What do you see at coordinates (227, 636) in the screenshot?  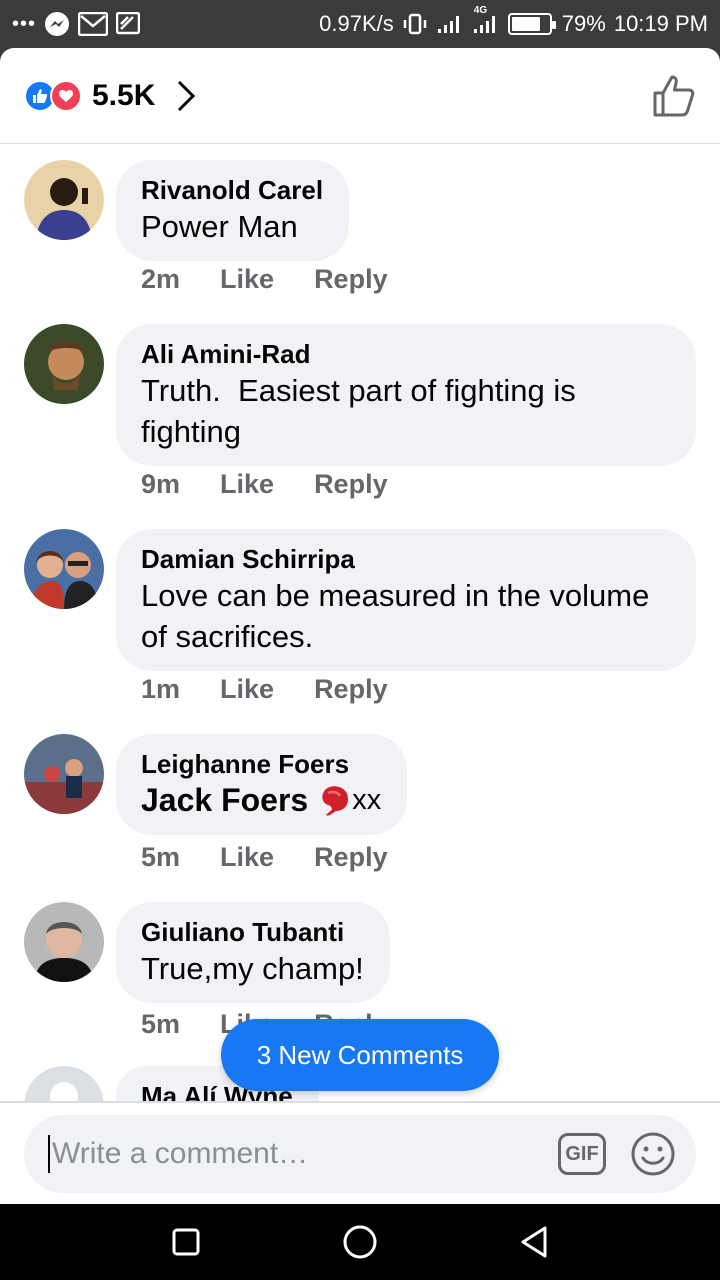 I see `comment-text-line: of sacrifices.` at bounding box center [227, 636].